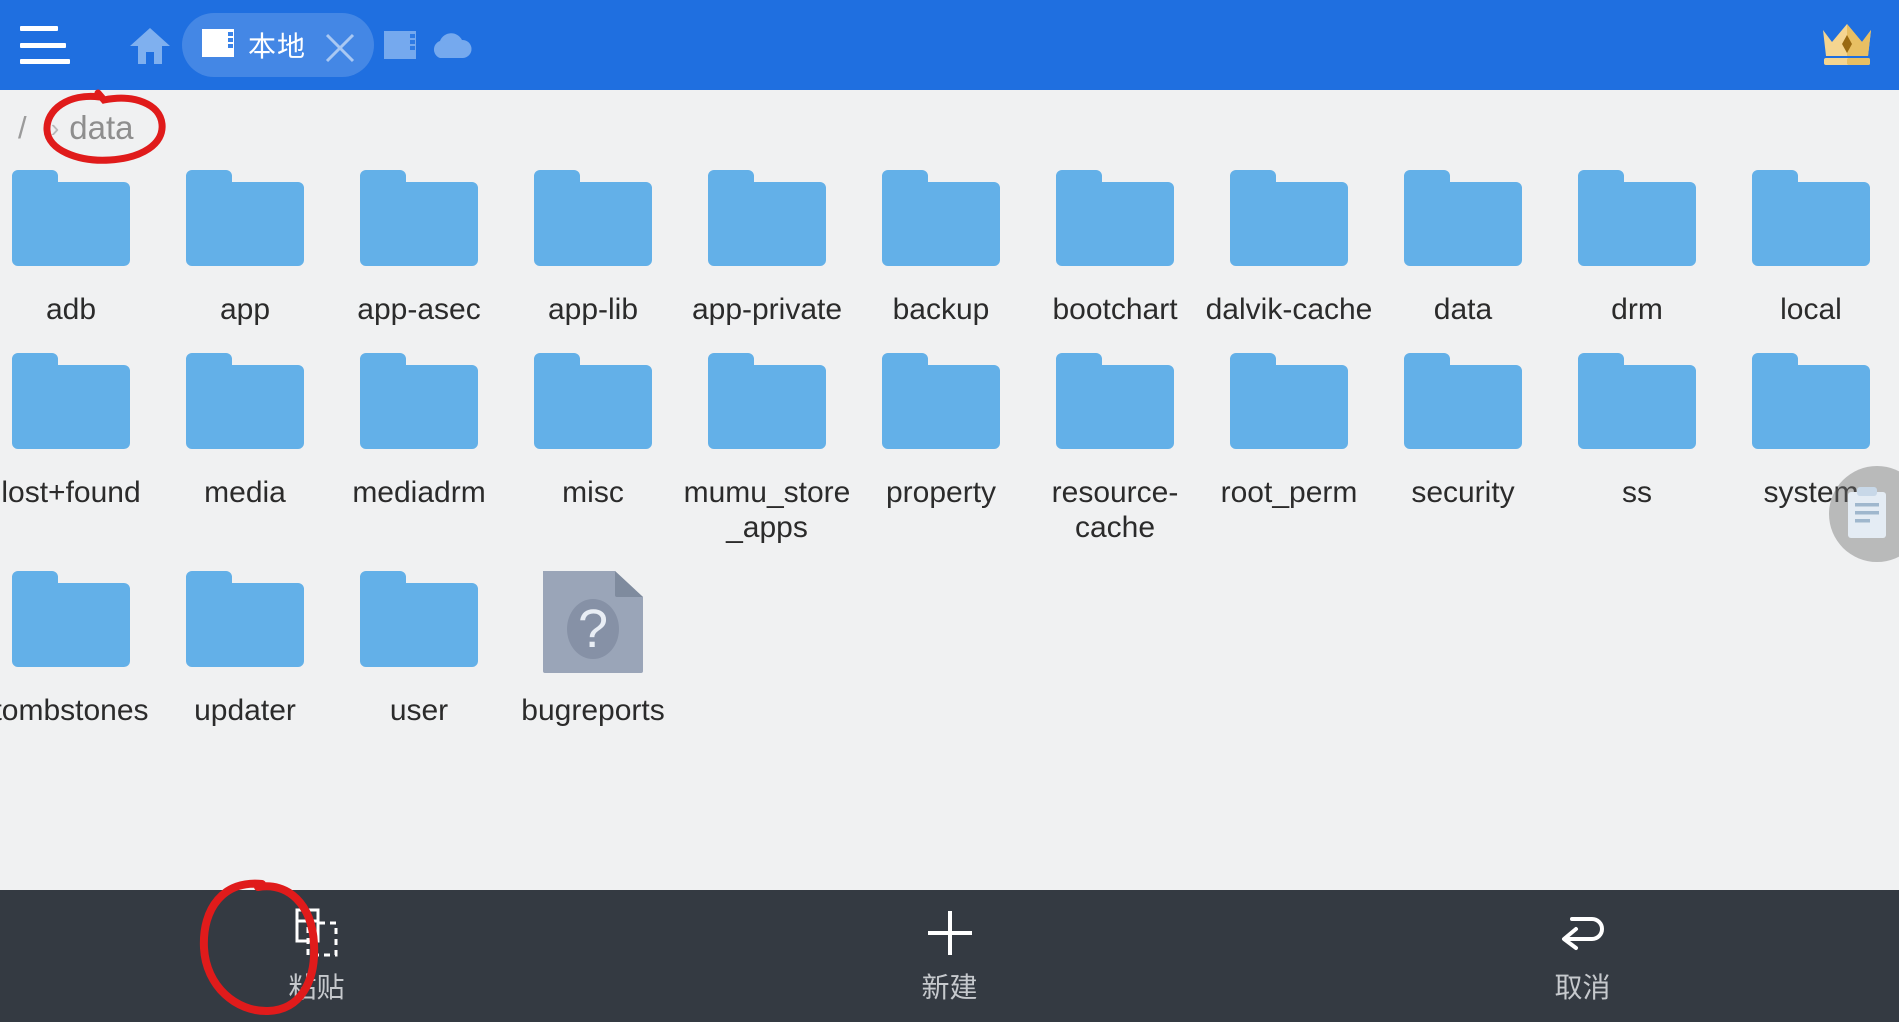 This screenshot has width=1899, height=1022. Describe the element at coordinates (22, 128) in the screenshot. I see `breadcrumb-root: /` at that location.